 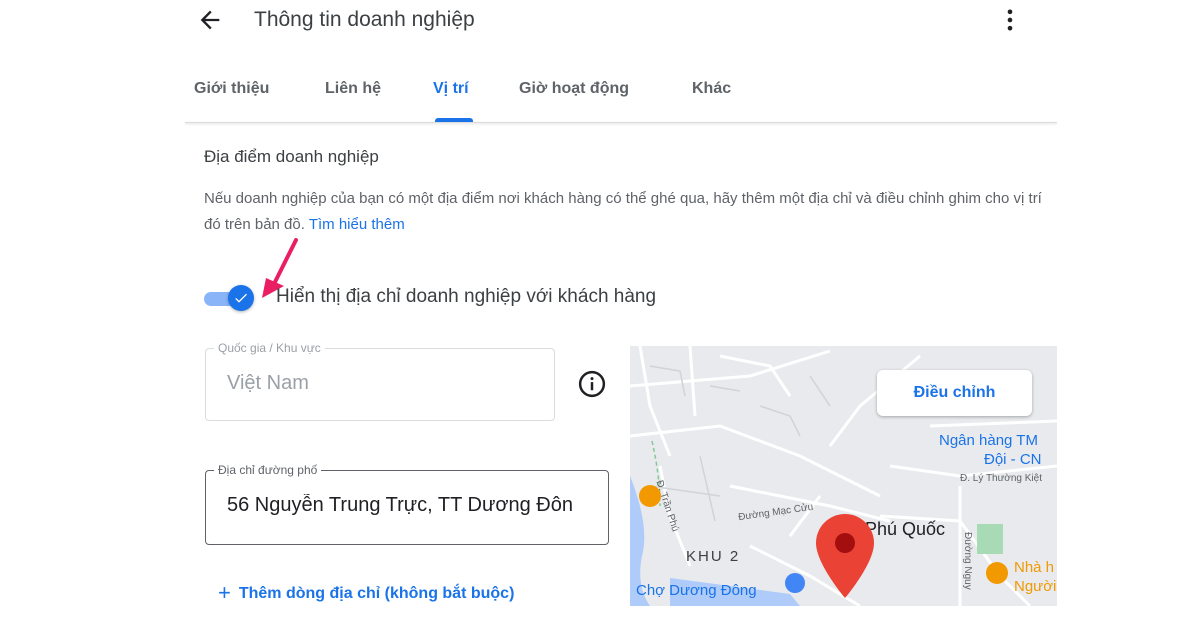 I want to click on info-icon, so click(x=592, y=384).